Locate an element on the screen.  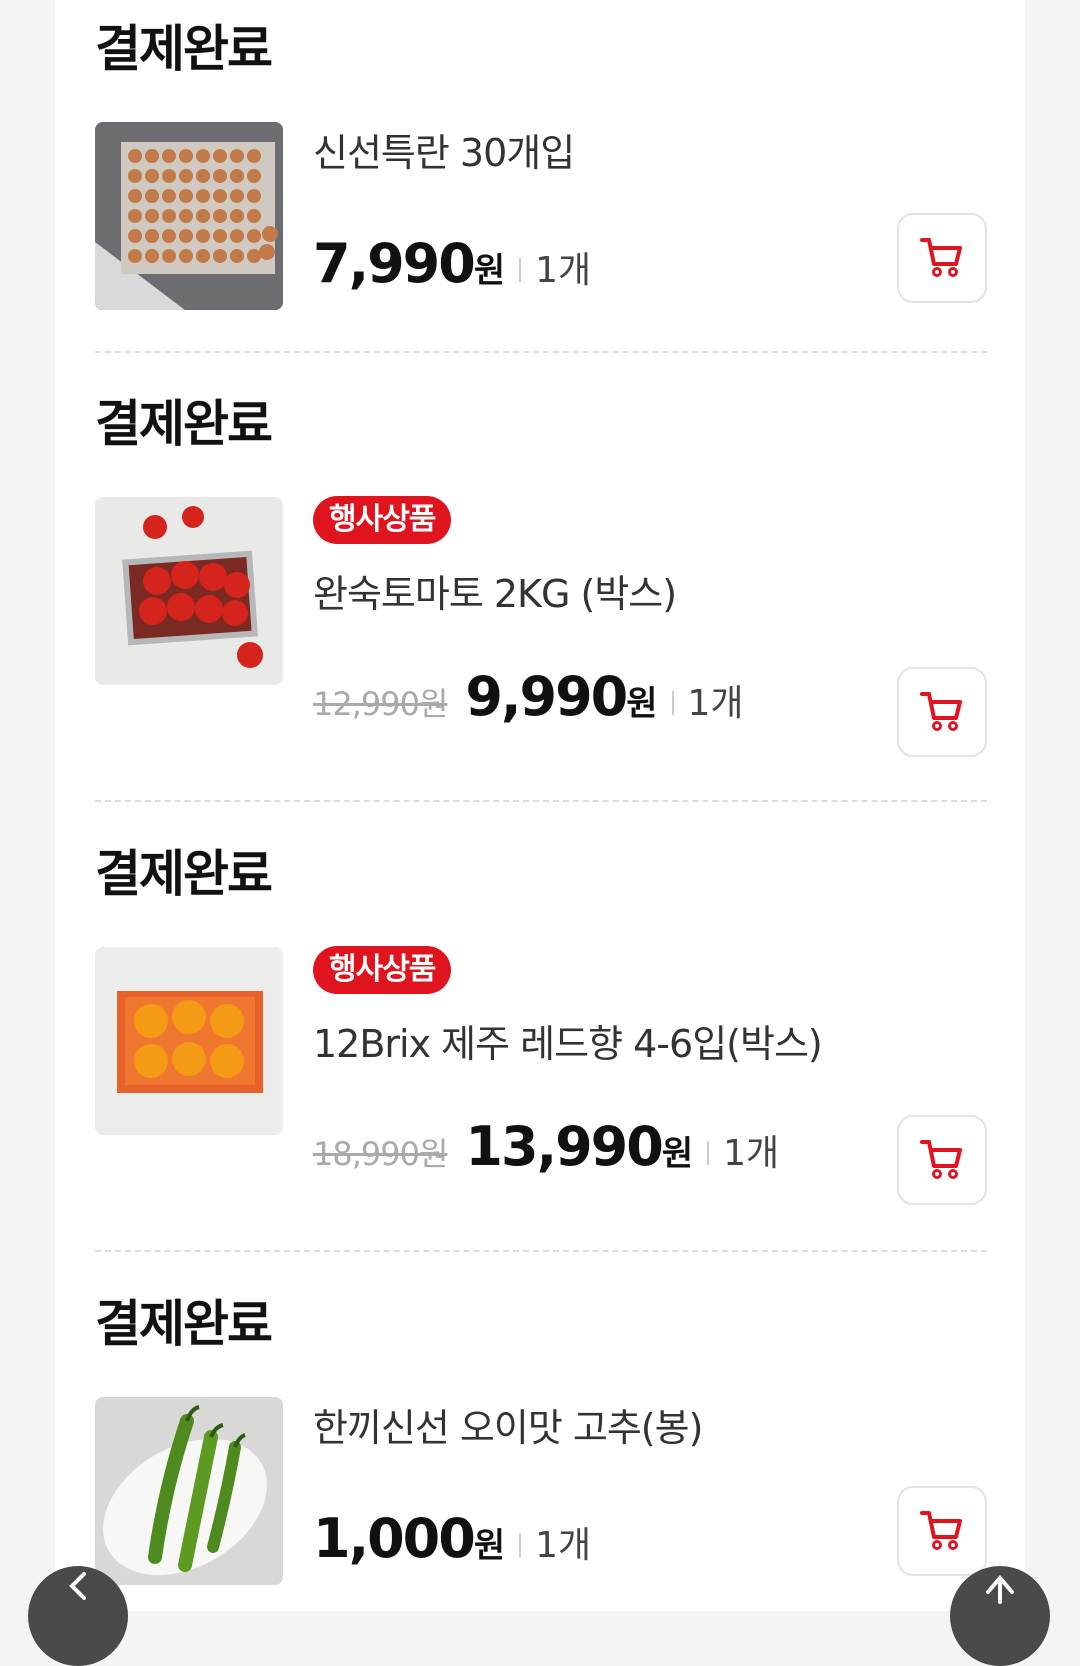
price-row: 7,990 원 1개 is located at coordinates (452, 263).